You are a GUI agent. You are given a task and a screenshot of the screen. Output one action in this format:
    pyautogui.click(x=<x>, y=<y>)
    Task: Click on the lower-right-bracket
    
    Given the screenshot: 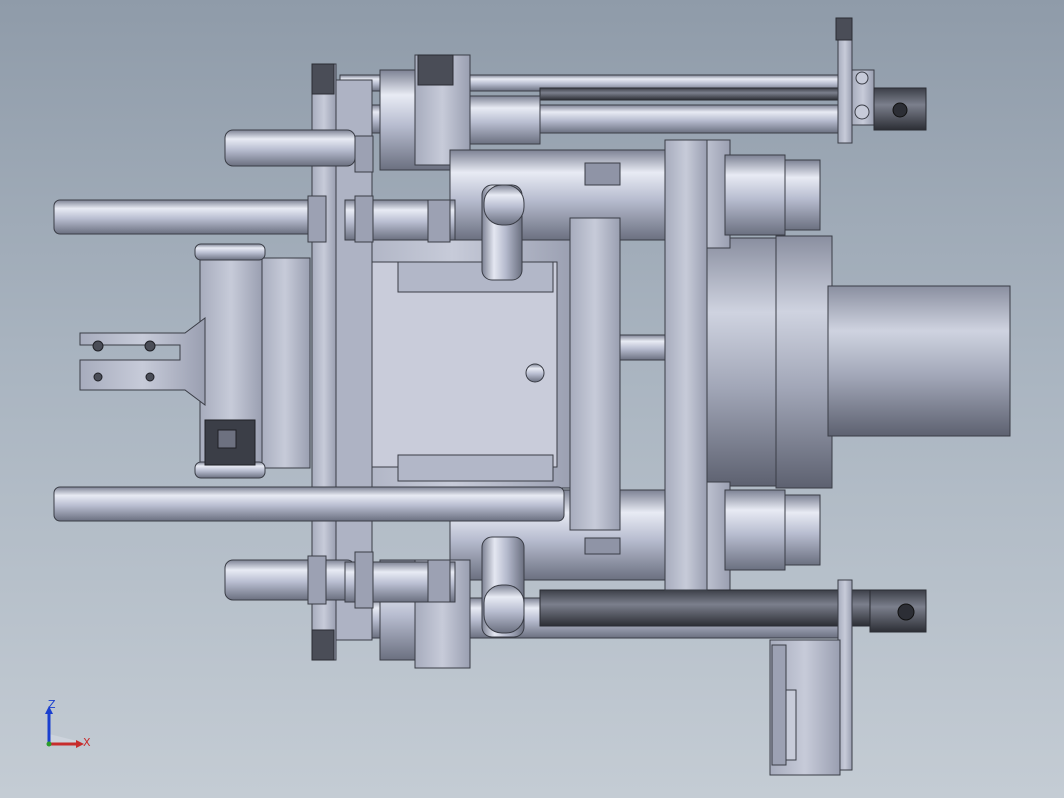 What is the action you would take?
    pyautogui.click(x=805, y=707)
    